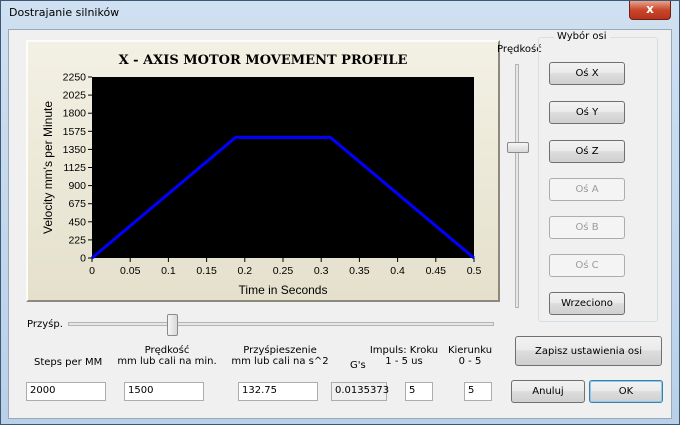 Image resolution: width=680 pixels, height=425 pixels. Describe the element at coordinates (75, 114) in the screenshot. I see `y-tick-label: 1800` at that location.